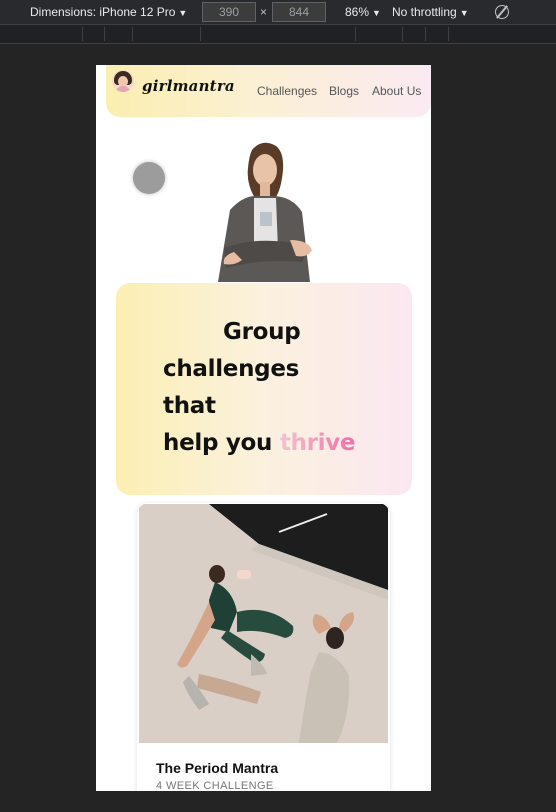 Image resolution: width=556 pixels, height=812 pixels. Describe the element at coordinates (265, 212) in the screenshot. I see `hero-woman-photo` at that location.